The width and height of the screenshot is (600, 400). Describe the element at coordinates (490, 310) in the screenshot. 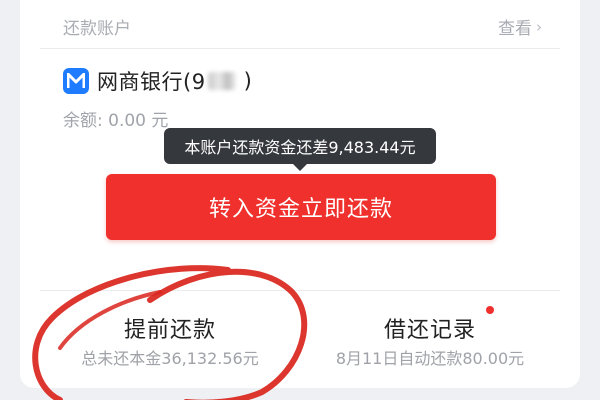

I see `notification-dot` at that location.